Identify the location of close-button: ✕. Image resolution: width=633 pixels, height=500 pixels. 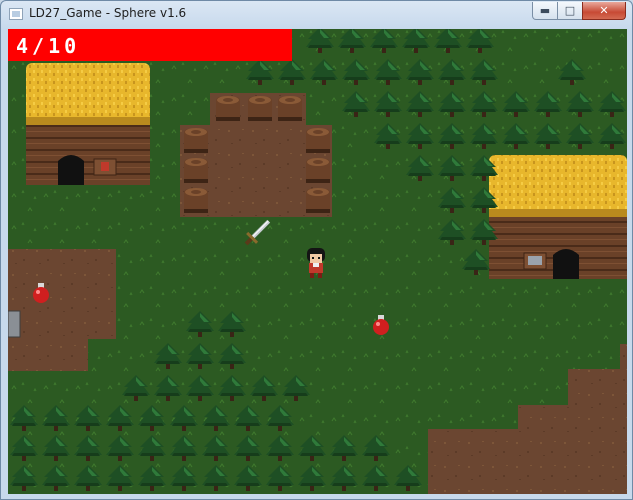
(604, 11).